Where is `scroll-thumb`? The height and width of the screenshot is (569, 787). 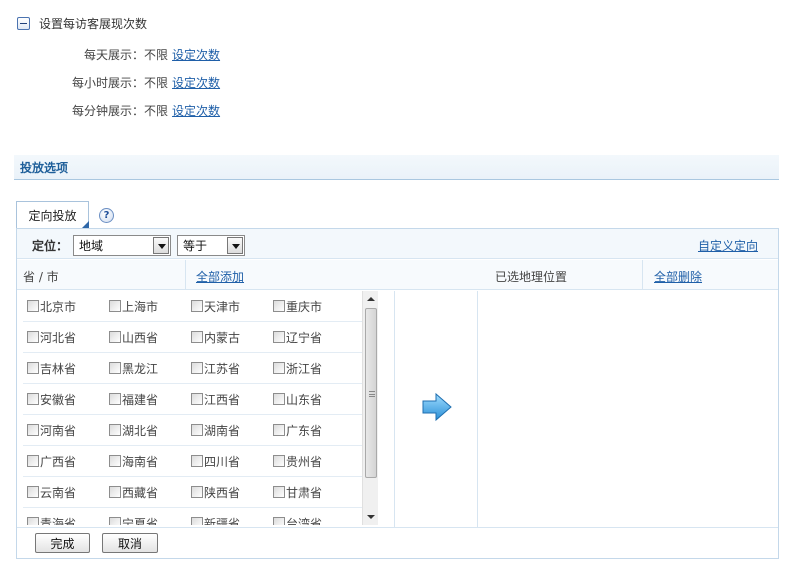 scroll-thumb is located at coordinates (371, 393).